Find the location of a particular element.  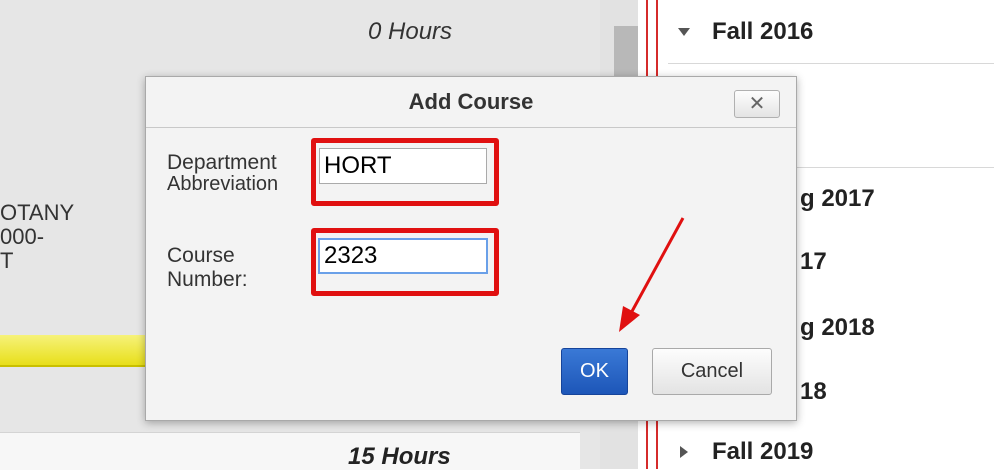

expand-down-icon is located at coordinates (684, 32).